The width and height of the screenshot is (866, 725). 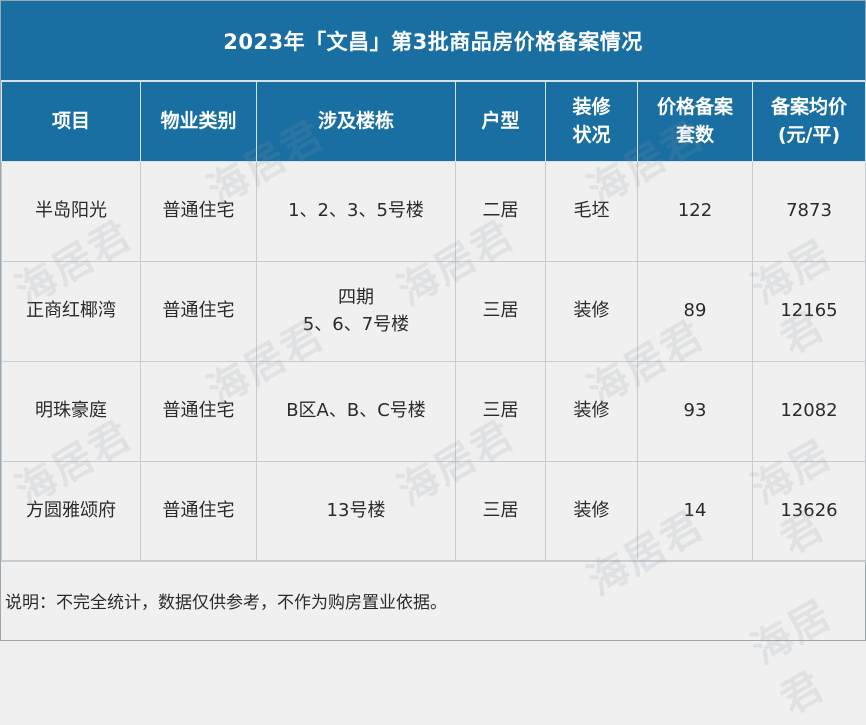 I want to click on cell-decoration: 毛坯, so click(x=591, y=211).